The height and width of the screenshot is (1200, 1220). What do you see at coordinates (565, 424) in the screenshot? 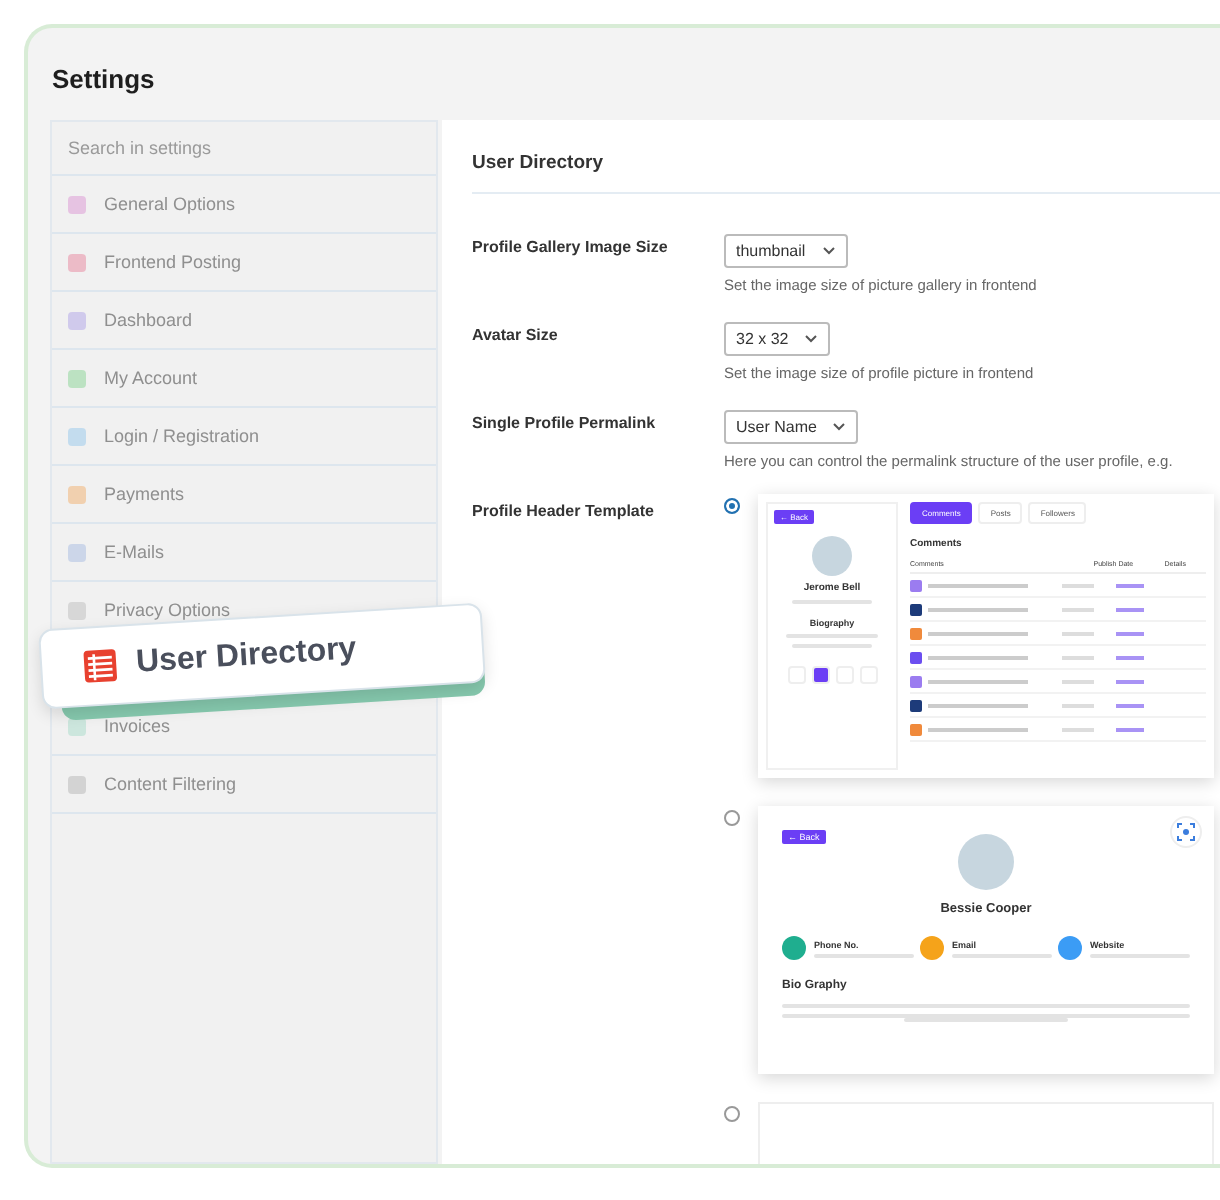
I see `field-label: Single Profile Permalink` at bounding box center [565, 424].